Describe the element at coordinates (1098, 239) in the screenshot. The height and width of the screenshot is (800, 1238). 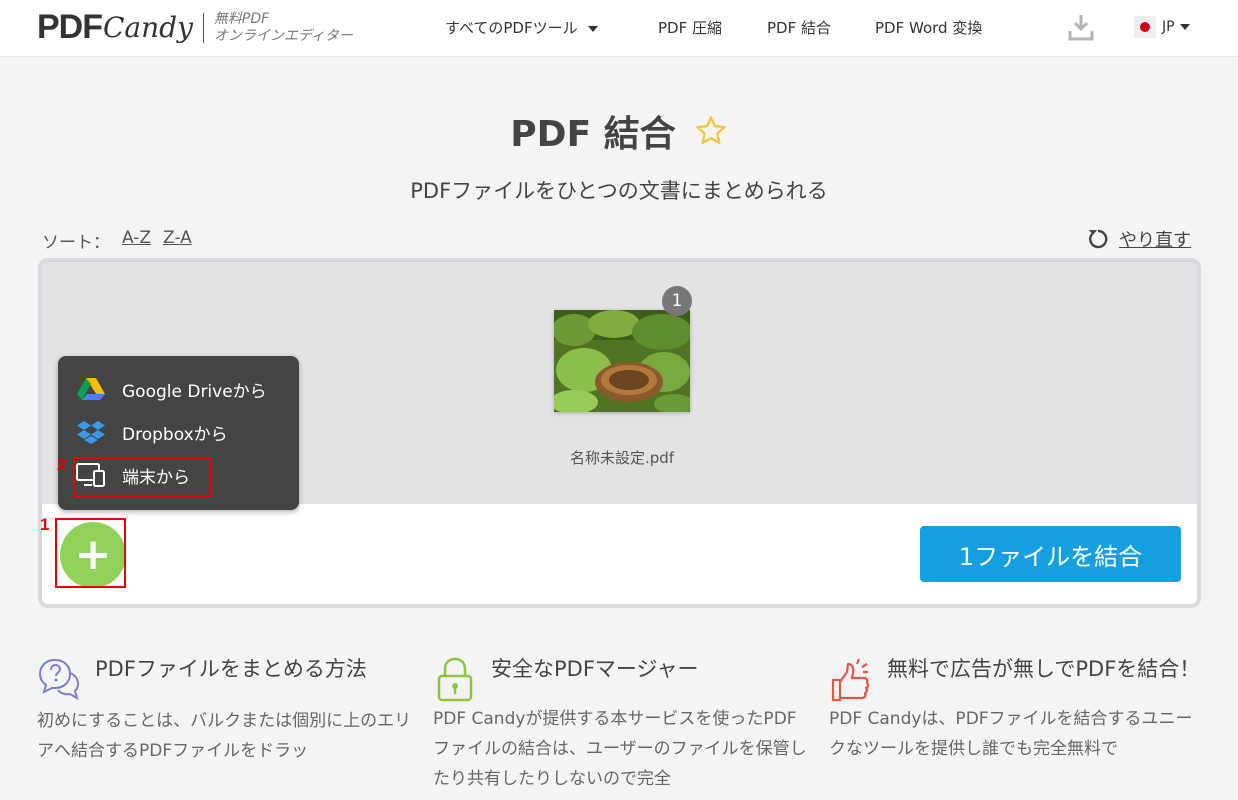
I see `redo-icon` at that location.